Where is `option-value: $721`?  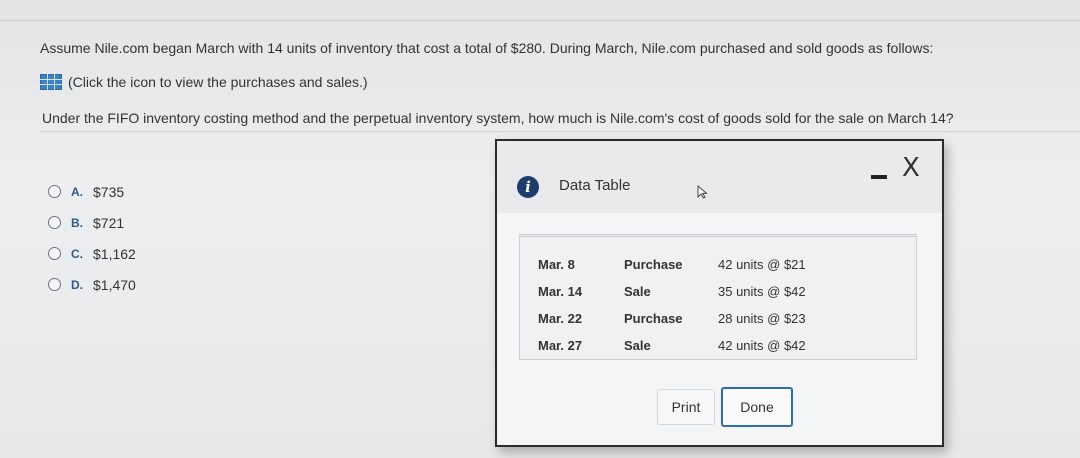 option-value: $721 is located at coordinates (109, 222).